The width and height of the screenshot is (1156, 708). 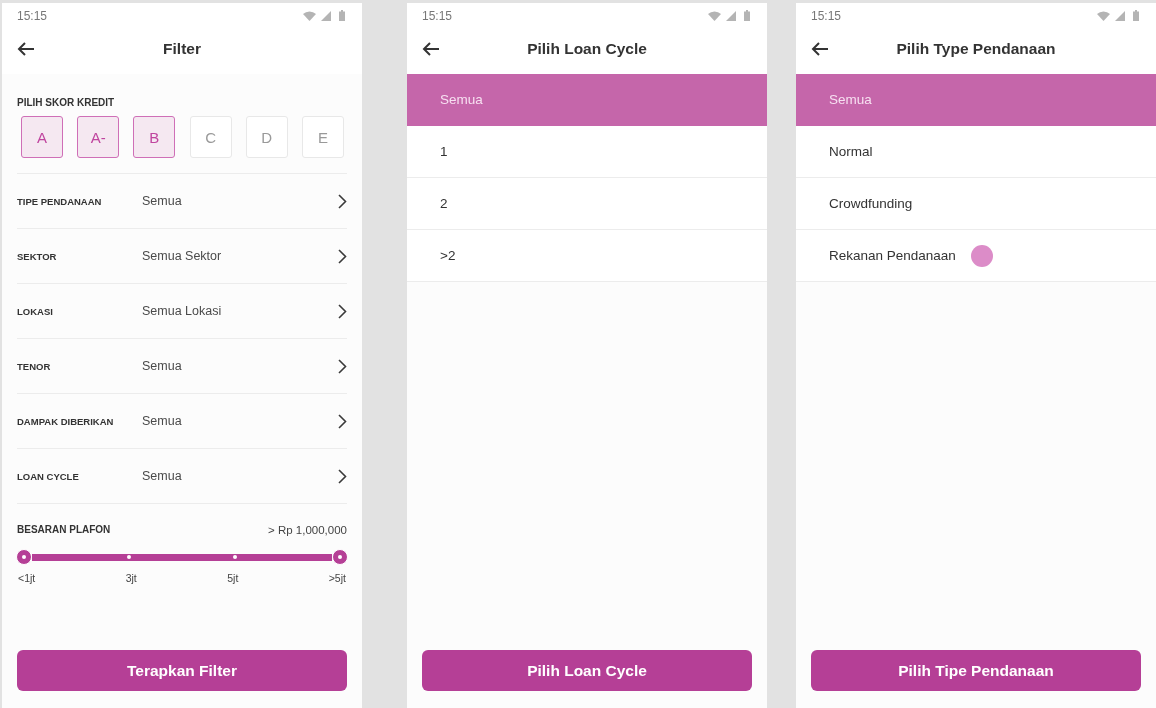 I want to click on filter-label: LOKASI, so click(x=35, y=311).